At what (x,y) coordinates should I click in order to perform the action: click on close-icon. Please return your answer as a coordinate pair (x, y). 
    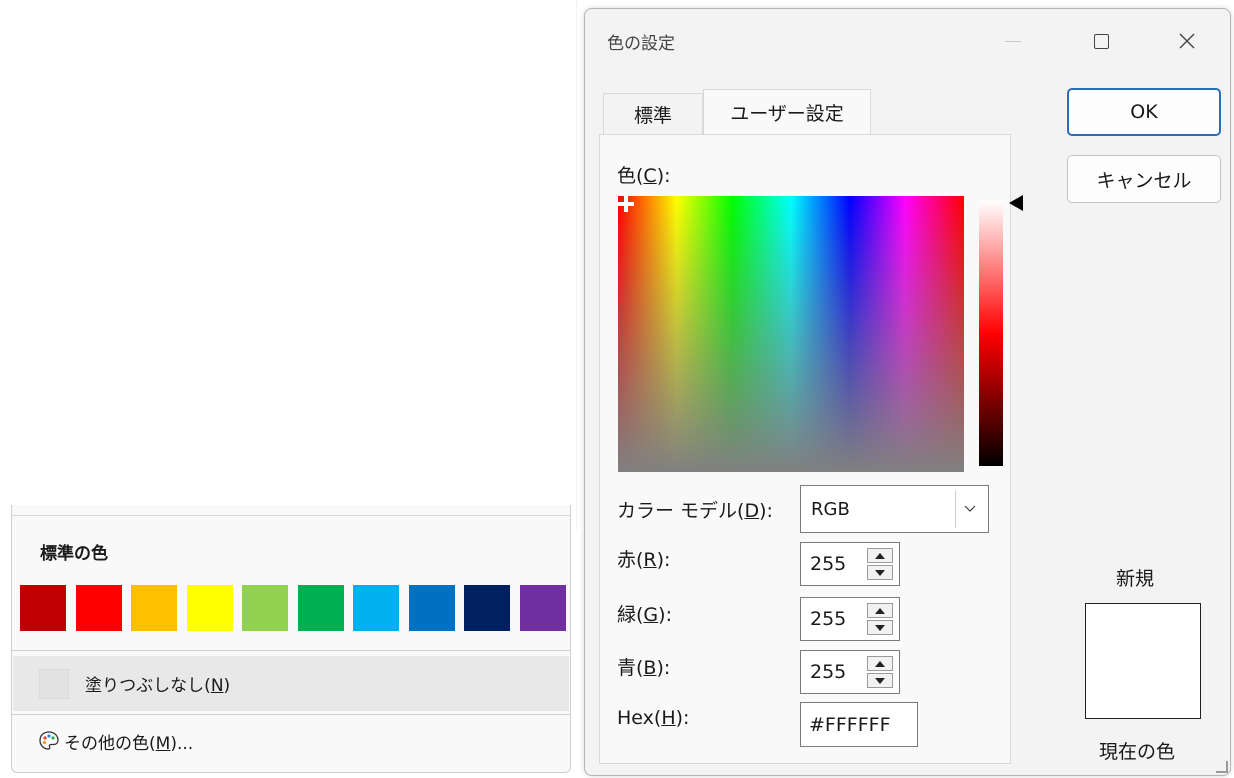
    Looking at the image, I should click on (1187, 41).